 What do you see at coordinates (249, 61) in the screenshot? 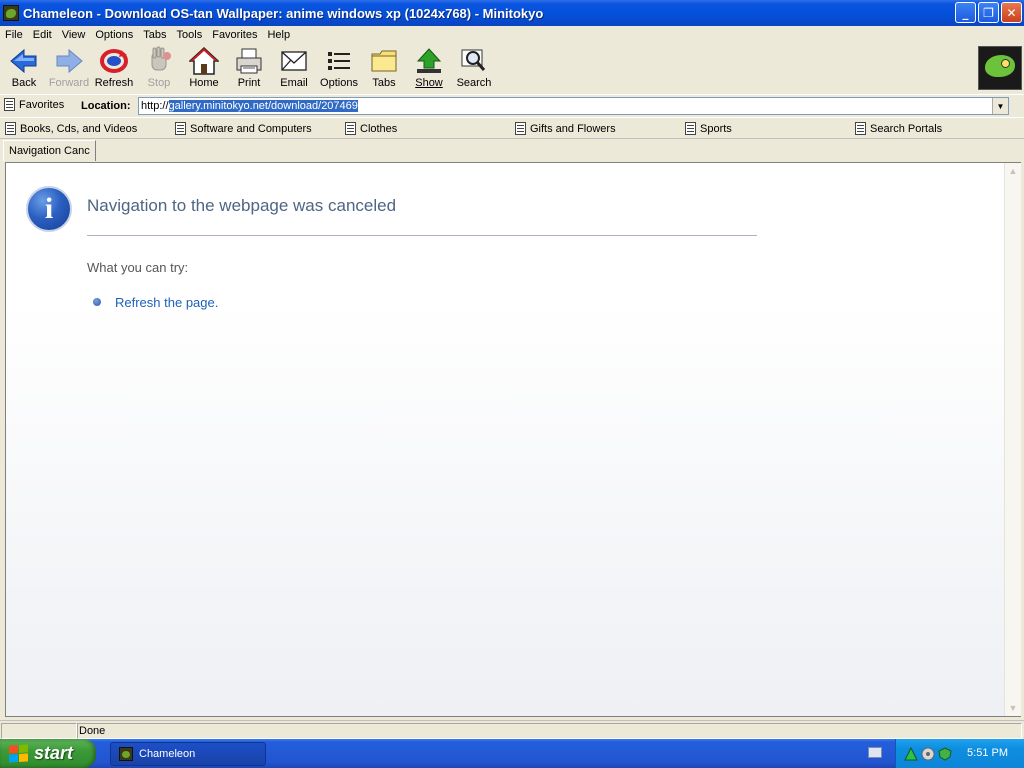
I see `printer-icon` at bounding box center [249, 61].